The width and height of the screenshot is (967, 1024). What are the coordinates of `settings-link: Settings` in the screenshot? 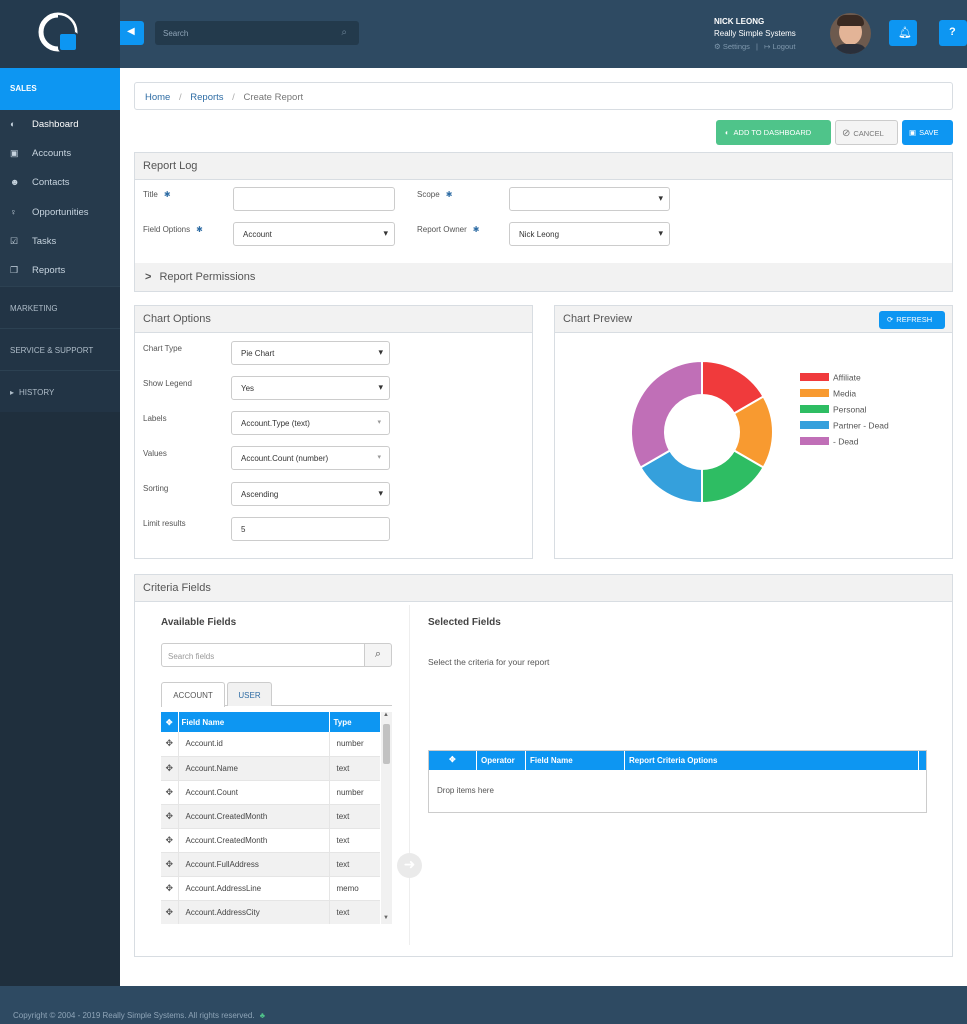 It's located at (736, 46).